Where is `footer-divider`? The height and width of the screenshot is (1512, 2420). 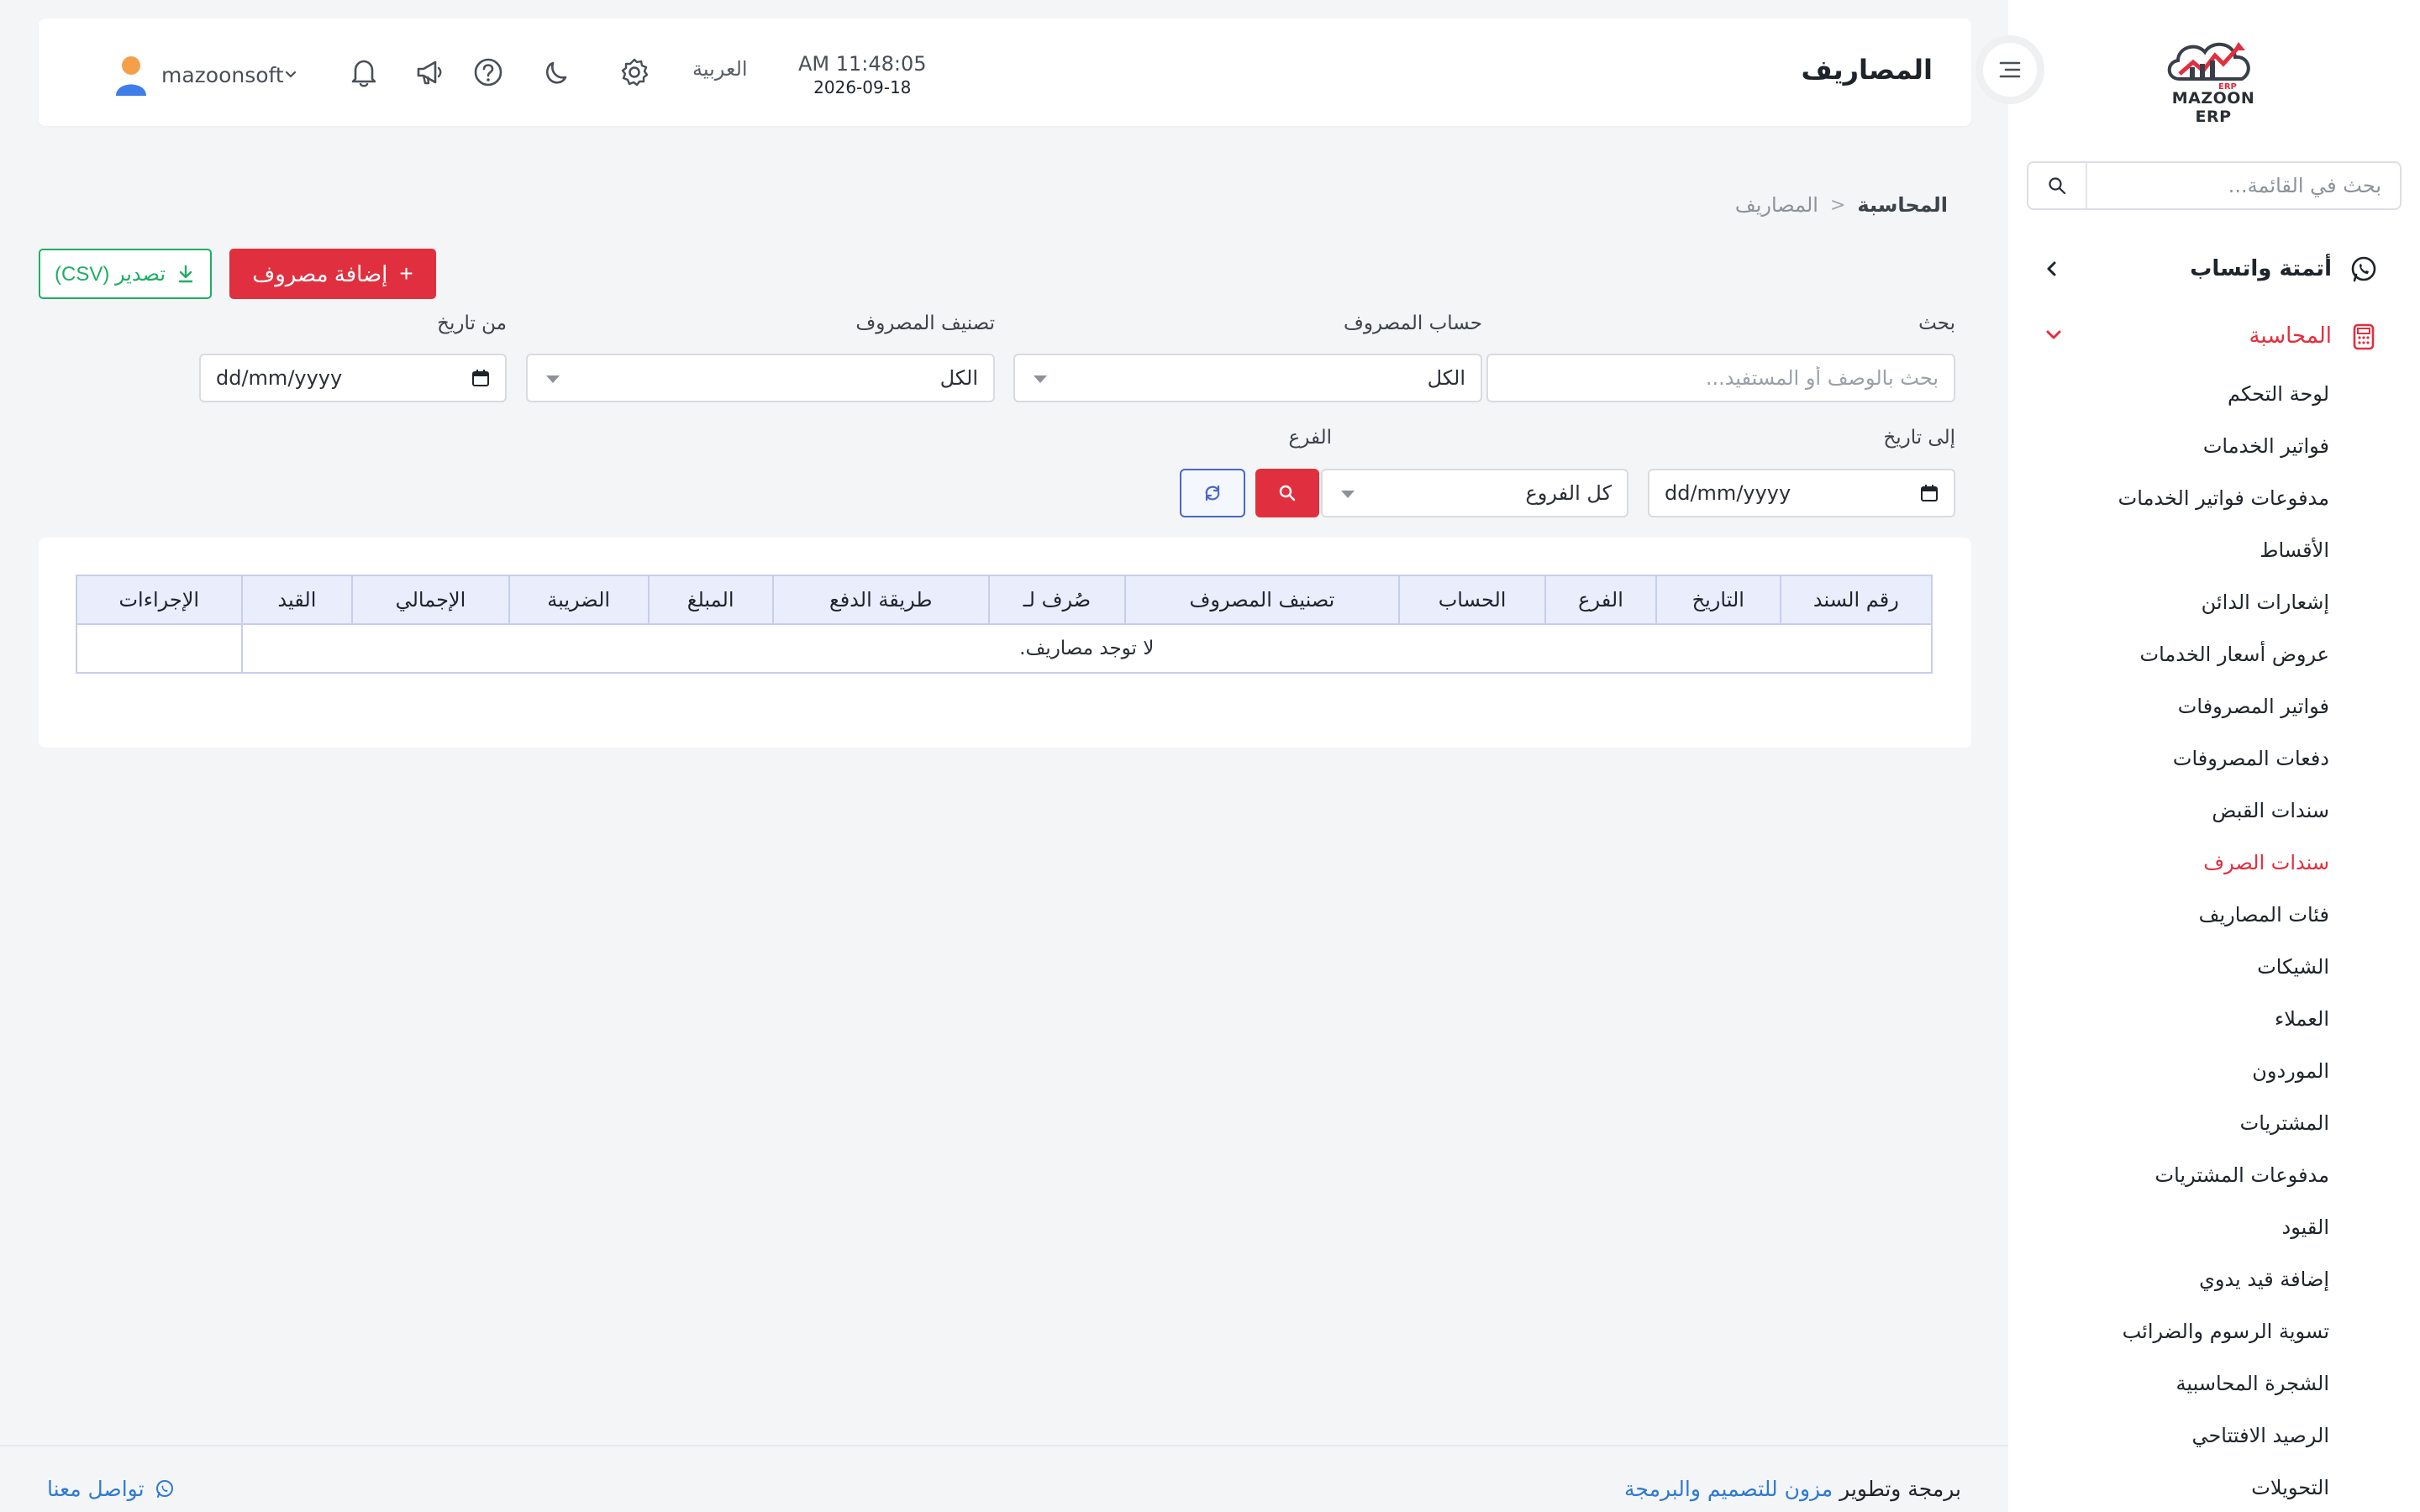
footer-divider is located at coordinates (1004, 1445).